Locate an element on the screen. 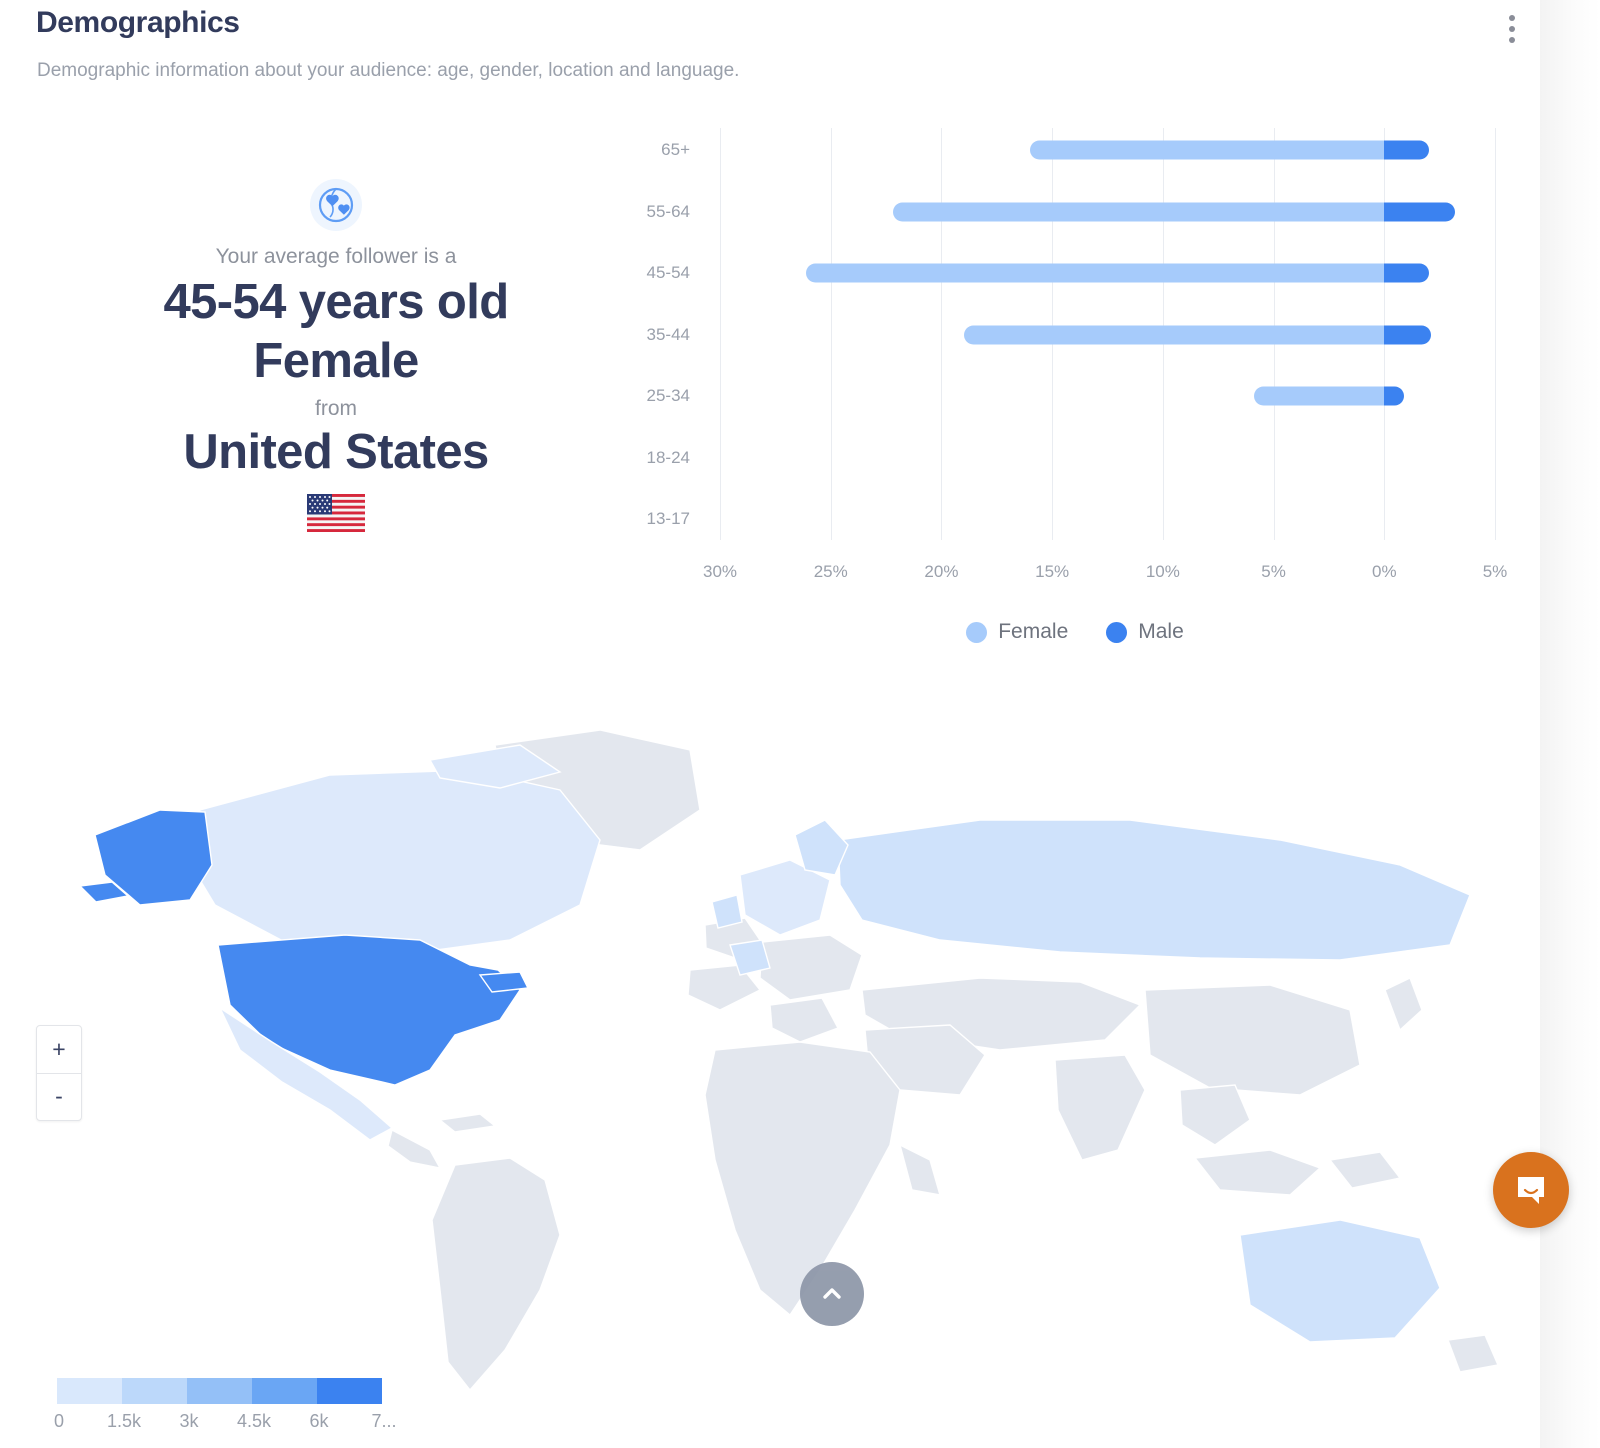 Image resolution: width=1600 pixels, height=1448 pixels. average-follower-country: United States is located at coordinates (336, 452).